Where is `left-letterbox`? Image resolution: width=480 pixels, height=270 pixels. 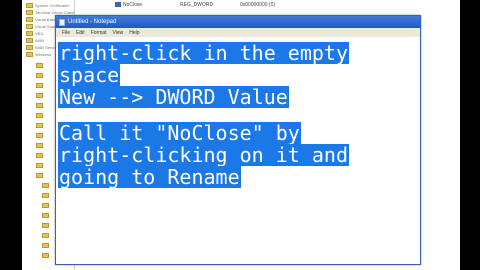
left-letterbox is located at coordinates (11, 135).